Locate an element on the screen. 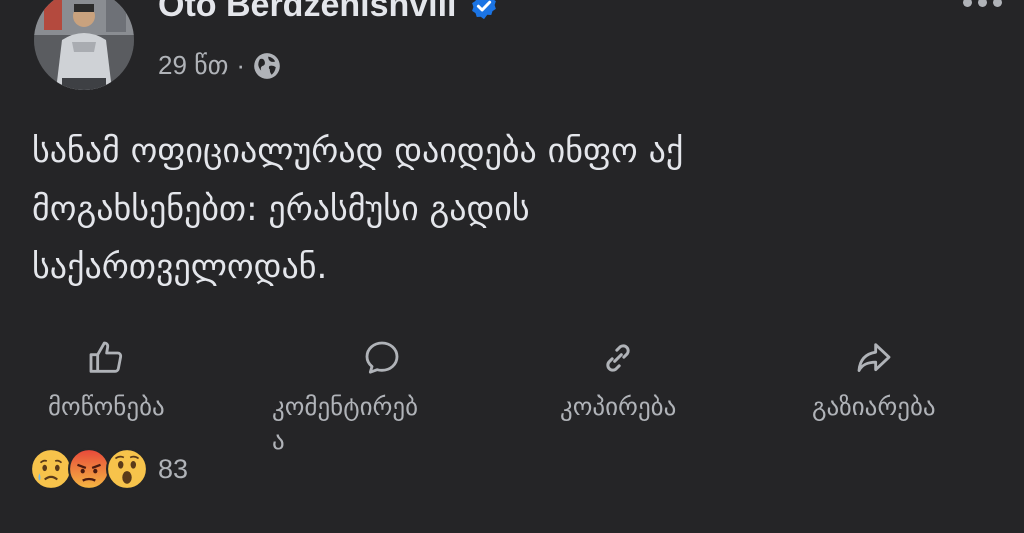 The height and width of the screenshot is (533, 1024). reaction-count: 83 is located at coordinates (173, 469).